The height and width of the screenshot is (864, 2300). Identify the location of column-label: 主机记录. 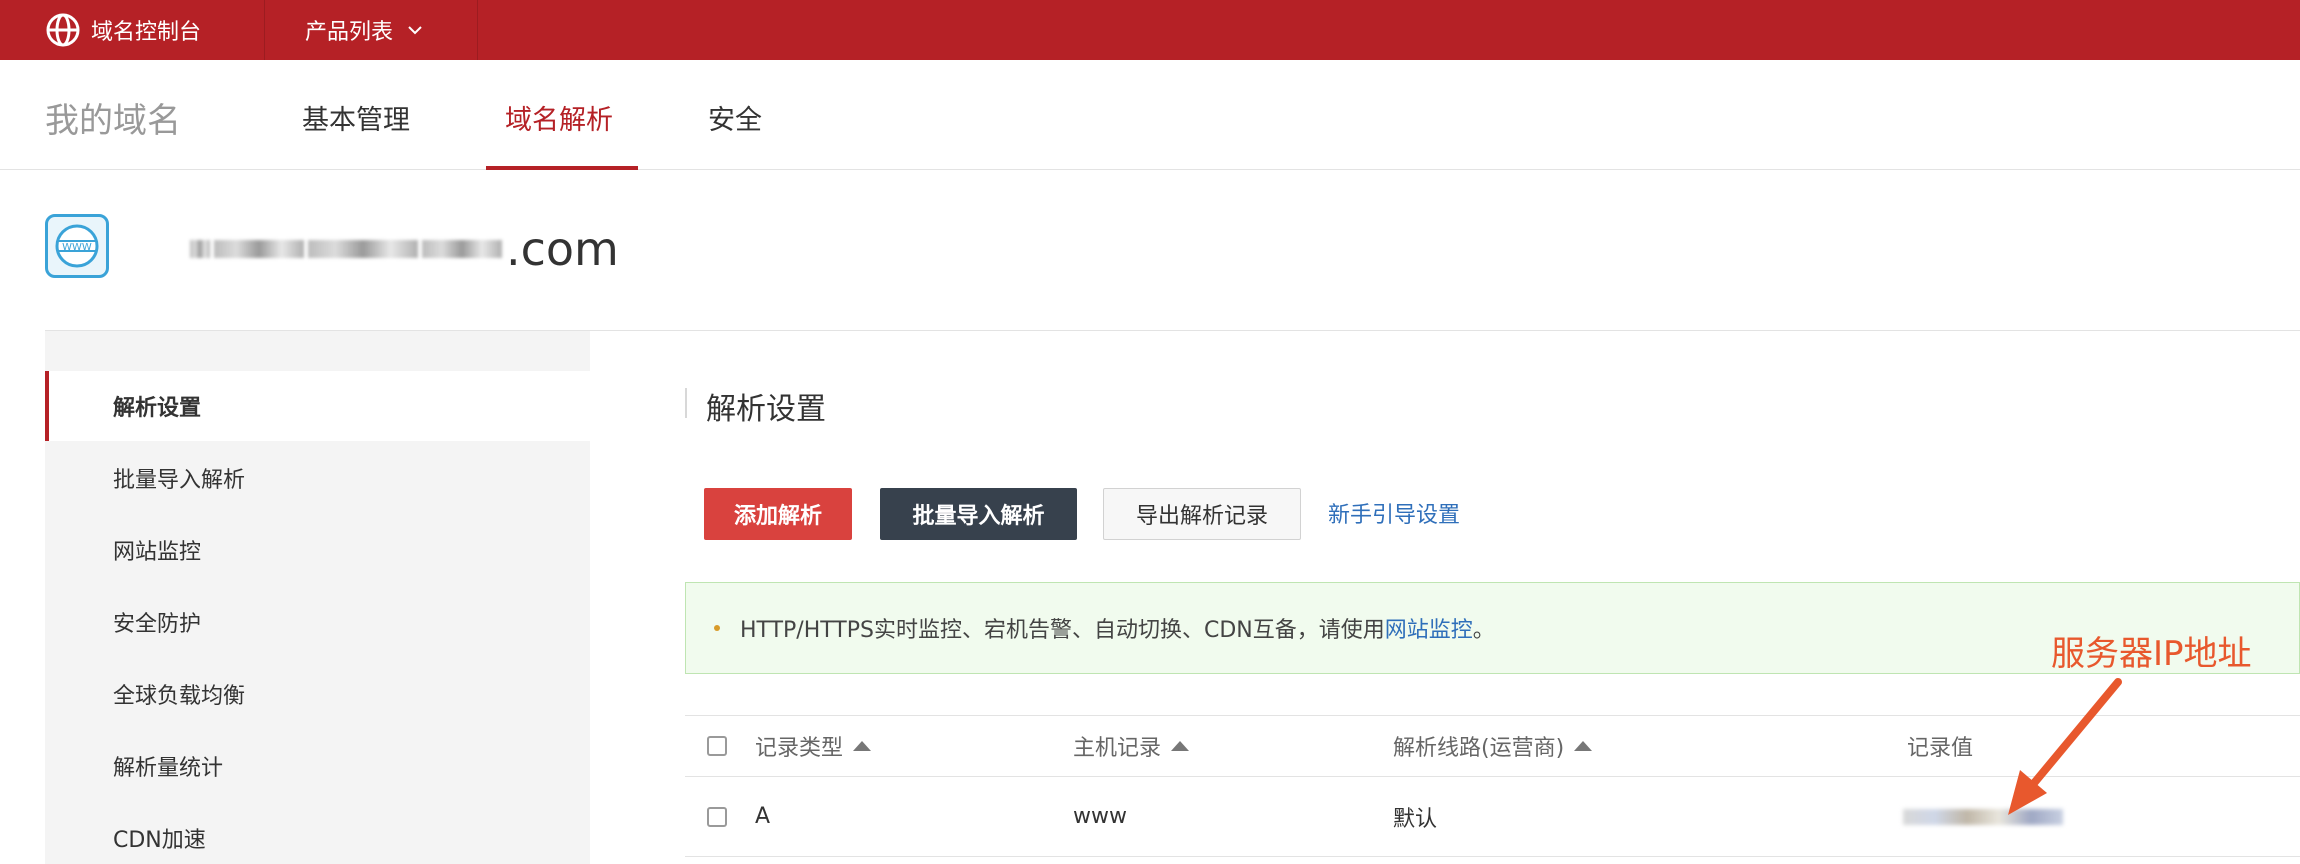
(1117, 748).